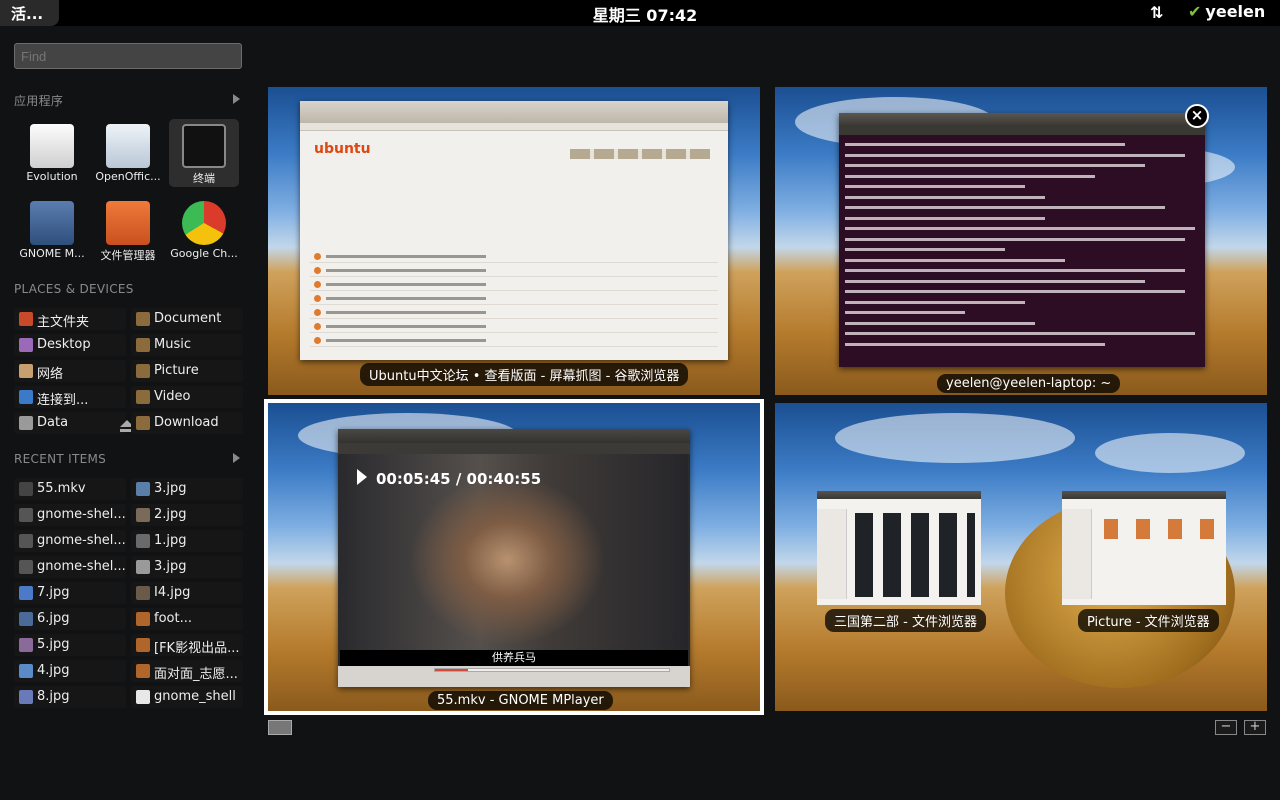 The width and height of the screenshot is (1280, 800). What do you see at coordinates (52, 223) in the screenshot?
I see `media-player-icon` at bounding box center [52, 223].